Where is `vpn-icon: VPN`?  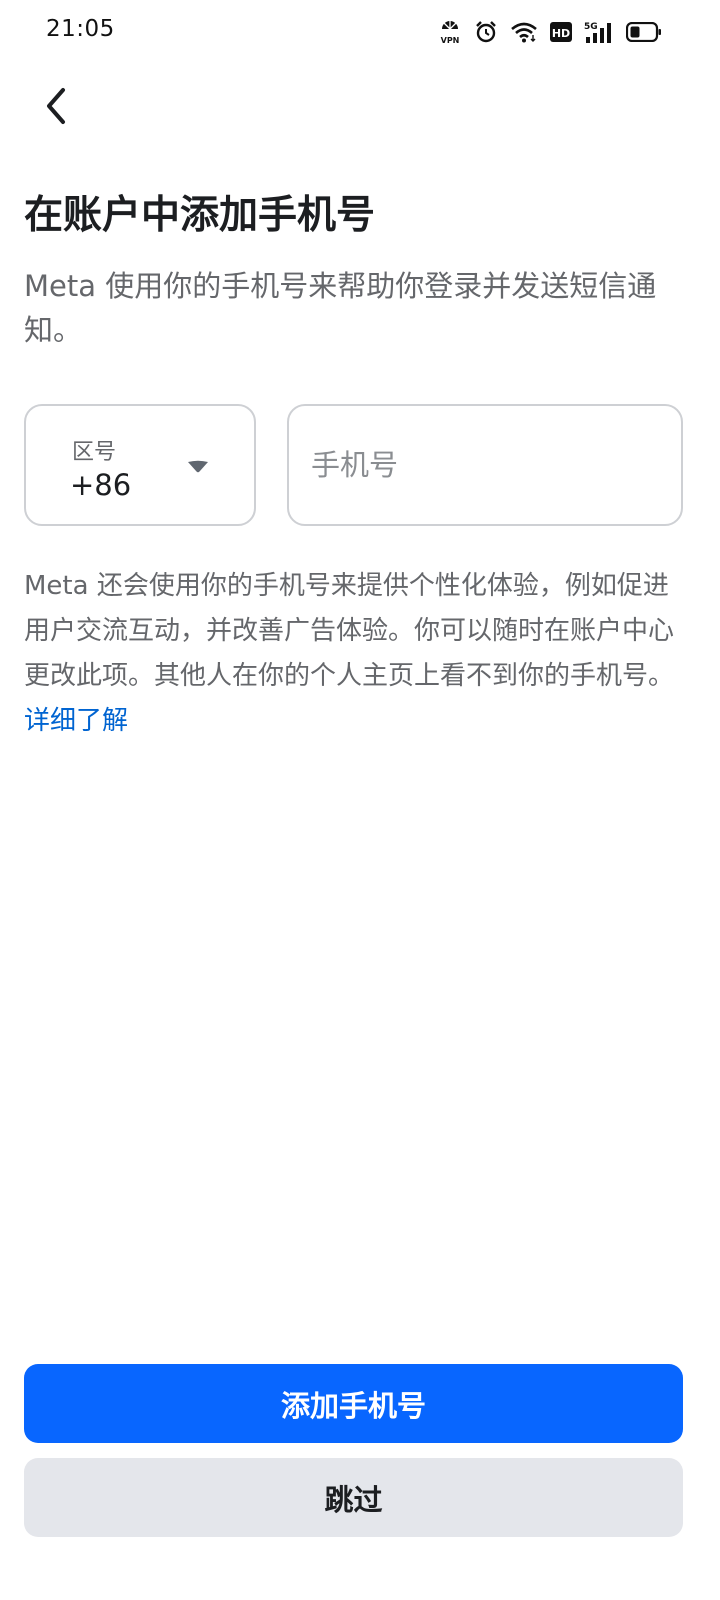 vpn-icon: VPN is located at coordinates (450, 33).